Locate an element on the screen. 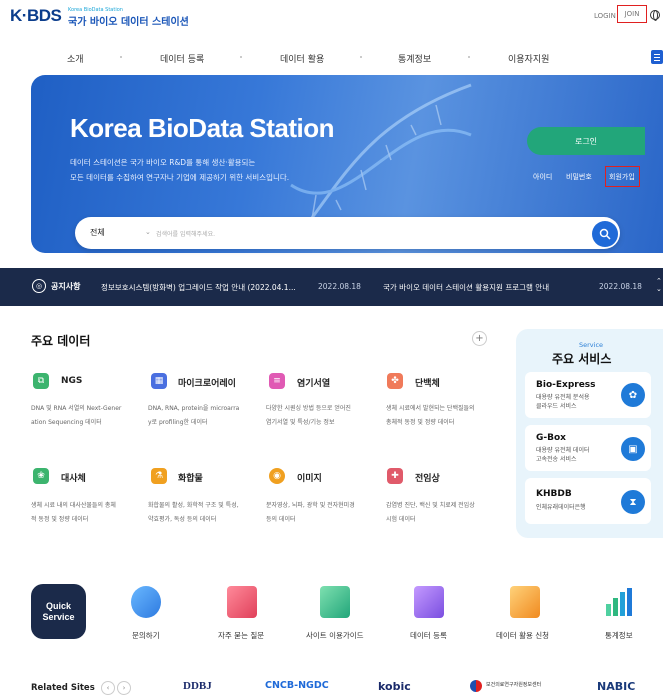 Image resolution: width=663 pixels, height=696 pixels. chevron-left-icon: ‹ is located at coordinates (108, 688).